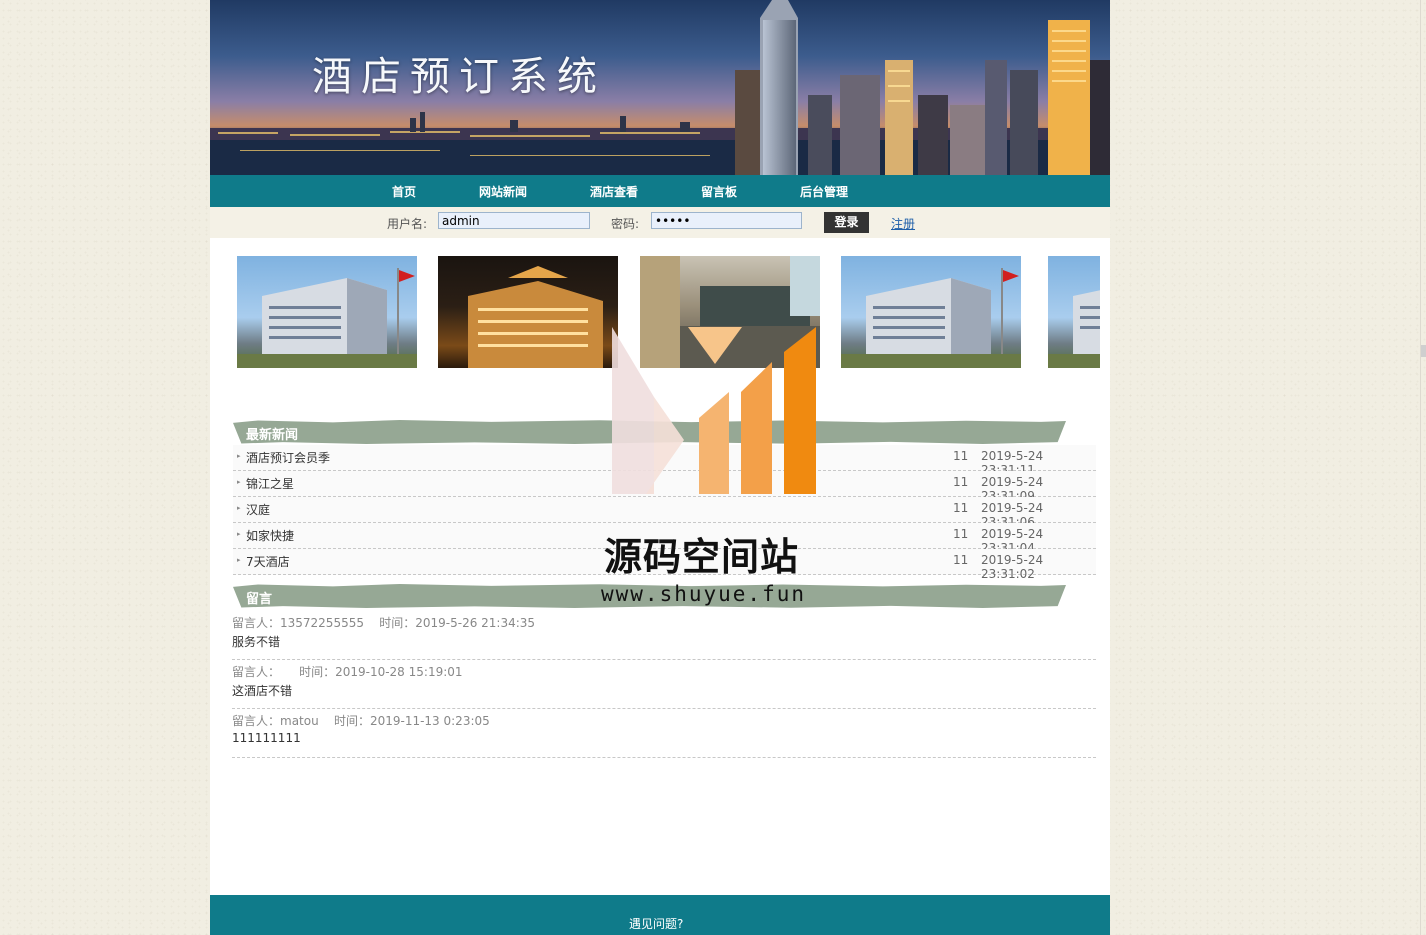 Image resolution: width=1426 pixels, height=935 pixels. I want to click on message-body: 这酒店不错, so click(262, 691).